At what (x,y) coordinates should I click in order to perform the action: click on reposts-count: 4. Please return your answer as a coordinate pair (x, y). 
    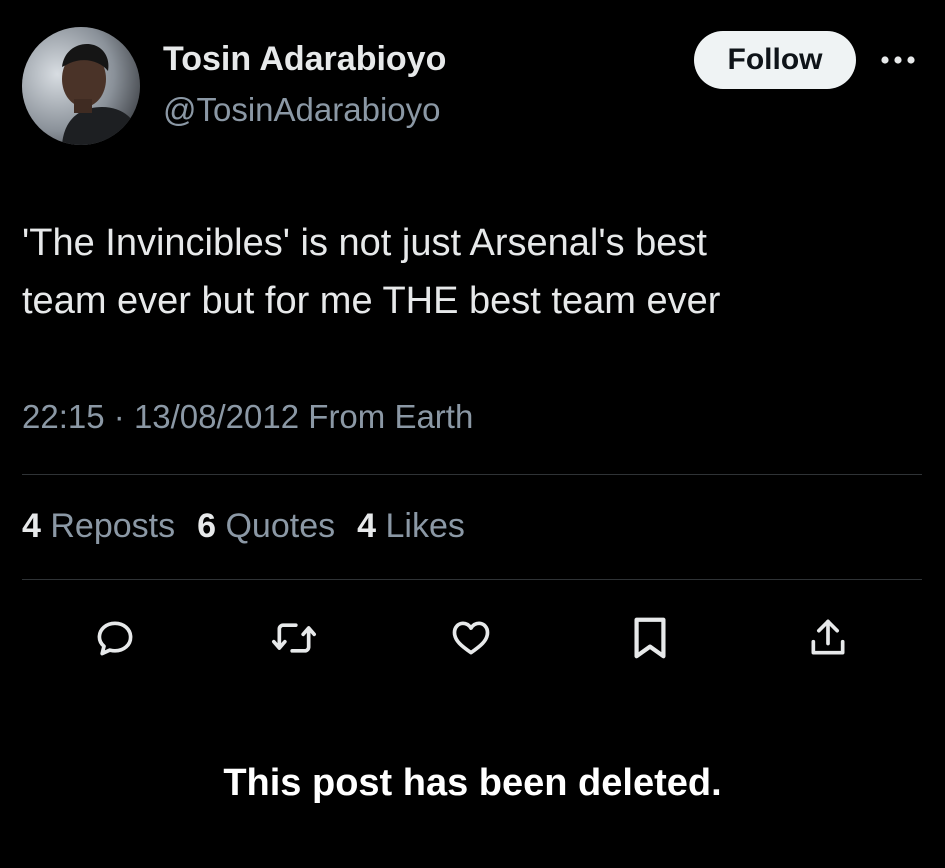
    Looking at the image, I should click on (31, 526).